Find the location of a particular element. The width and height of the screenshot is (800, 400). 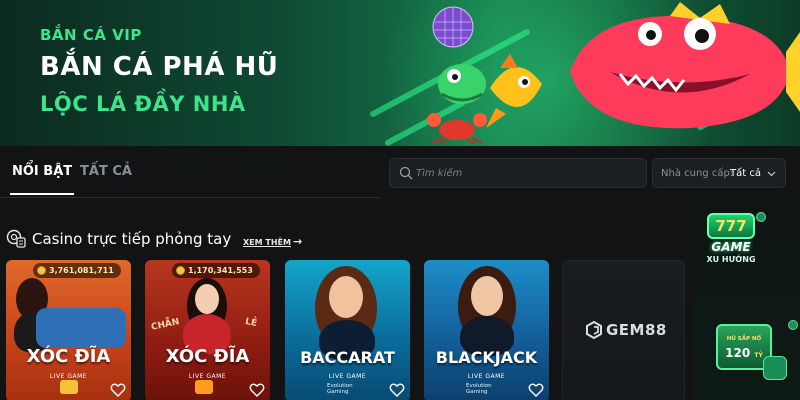

jackpot-badge: 1,170,341,553 is located at coordinates (216, 270).